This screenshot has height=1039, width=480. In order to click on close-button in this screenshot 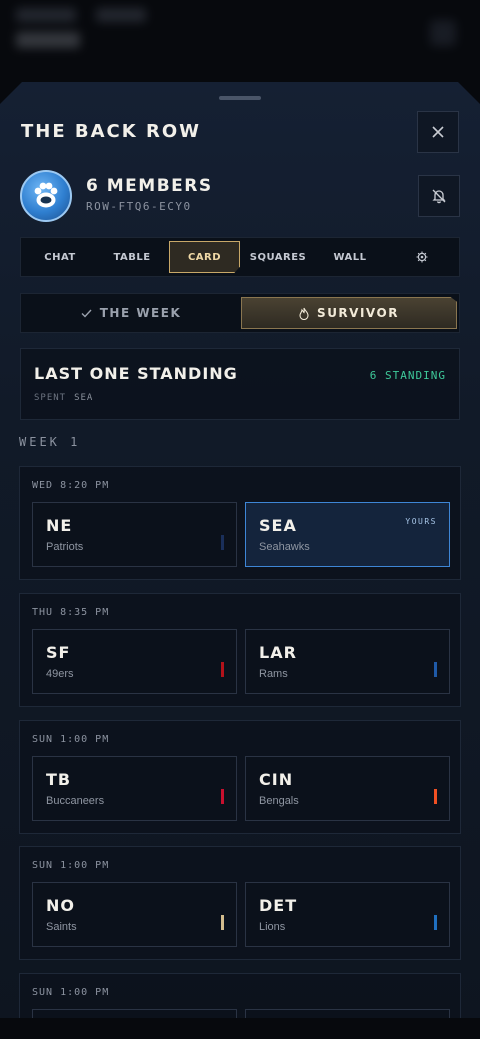, I will do `click(438, 132)`.